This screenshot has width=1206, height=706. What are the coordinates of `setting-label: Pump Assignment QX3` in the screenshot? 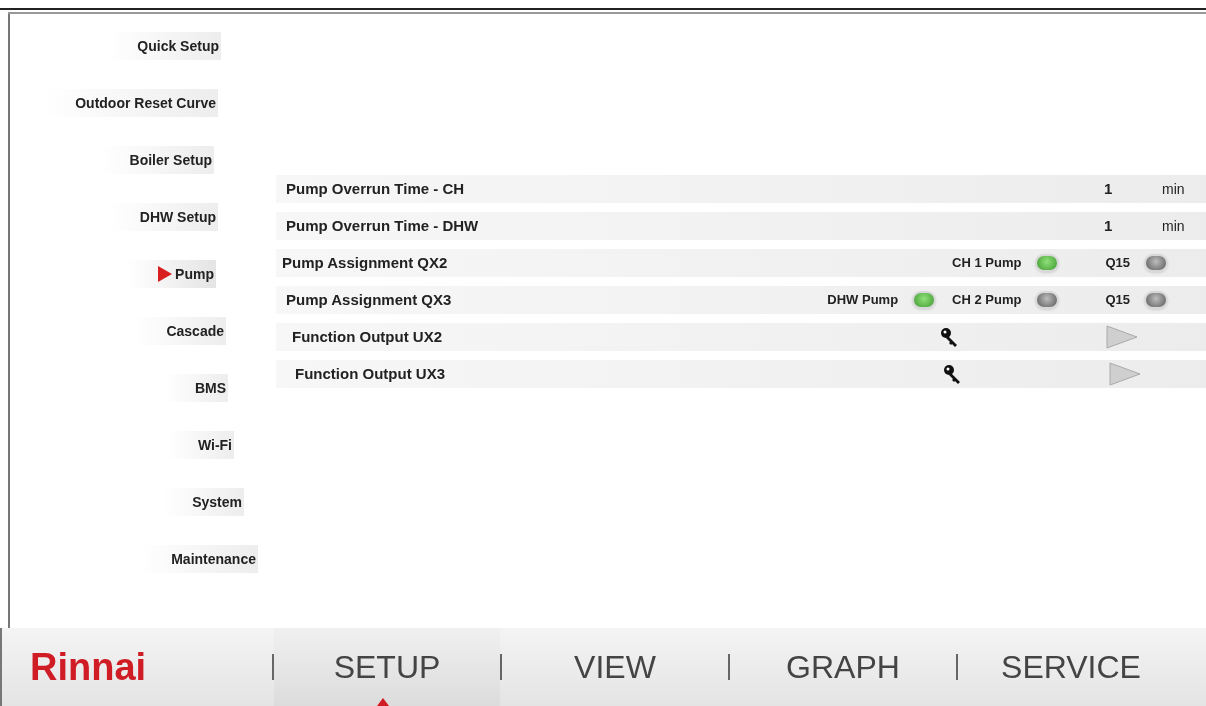 It's located at (369, 299).